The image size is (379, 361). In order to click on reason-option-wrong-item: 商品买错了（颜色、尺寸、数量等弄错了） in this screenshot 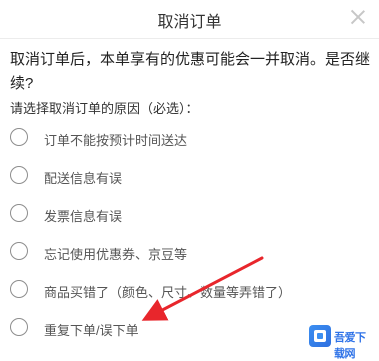, I will do `click(188, 291)`.